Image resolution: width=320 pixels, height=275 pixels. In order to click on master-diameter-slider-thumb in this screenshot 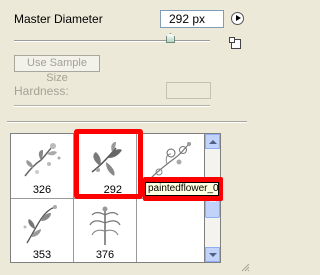, I will do `click(170, 38)`.